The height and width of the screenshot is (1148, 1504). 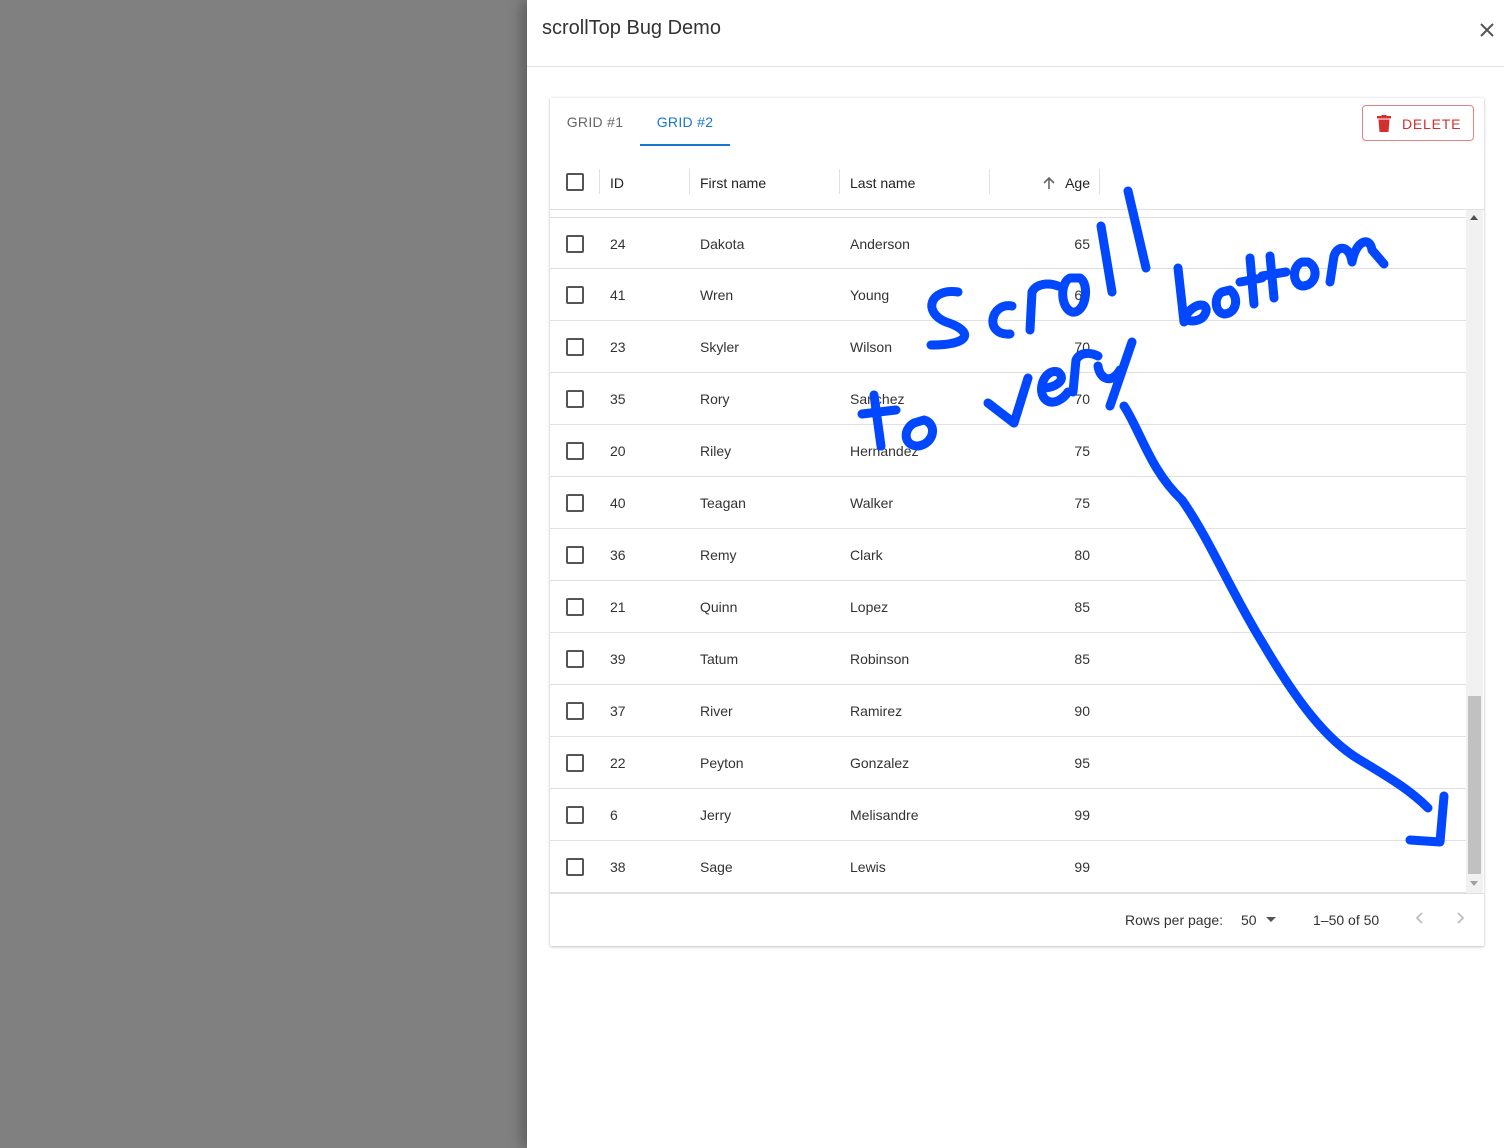 I want to click on previous-page-button, so click(x=1420, y=918).